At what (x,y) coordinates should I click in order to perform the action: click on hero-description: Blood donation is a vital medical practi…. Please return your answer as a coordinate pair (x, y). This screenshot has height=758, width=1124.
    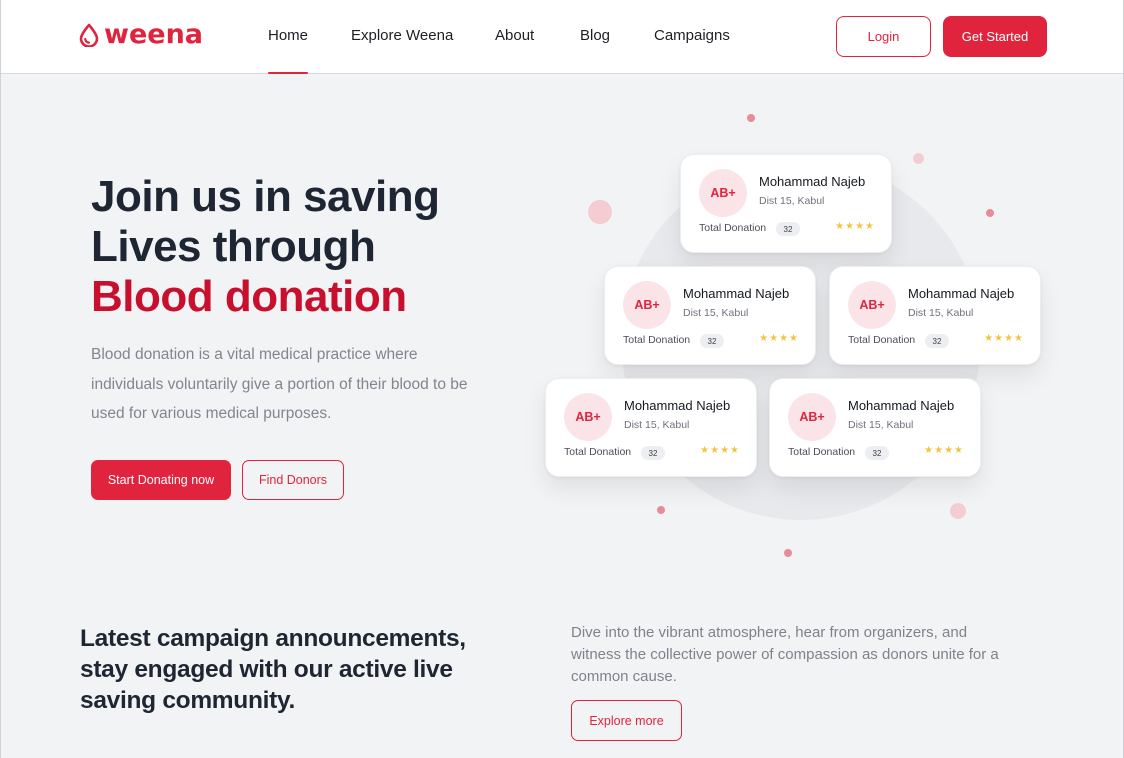
    Looking at the image, I should click on (279, 384).